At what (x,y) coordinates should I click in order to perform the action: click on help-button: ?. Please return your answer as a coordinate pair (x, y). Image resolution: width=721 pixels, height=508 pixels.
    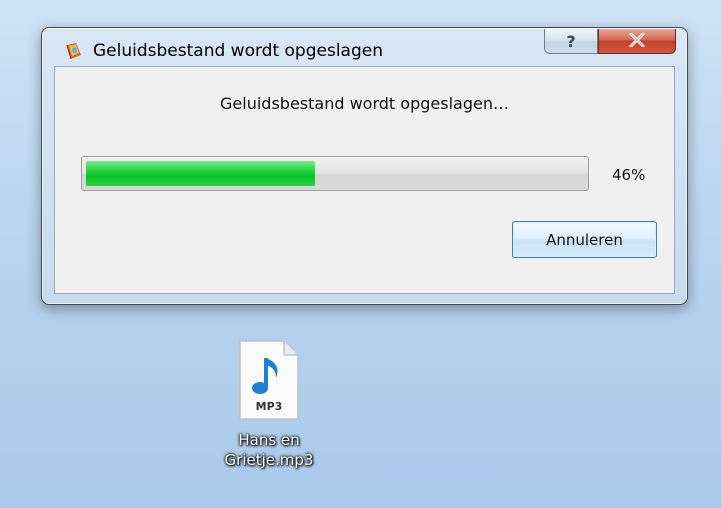
    Looking at the image, I should click on (571, 41).